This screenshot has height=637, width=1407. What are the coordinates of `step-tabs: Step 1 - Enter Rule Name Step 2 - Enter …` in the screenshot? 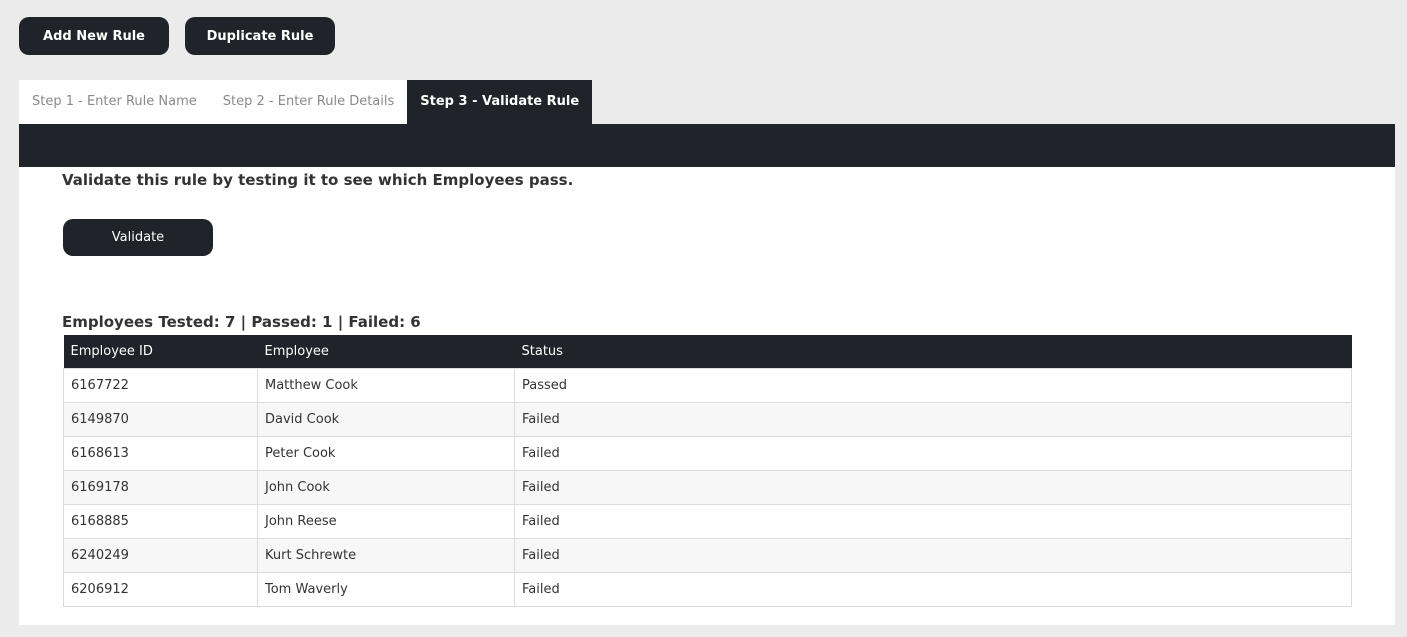 It's located at (707, 102).